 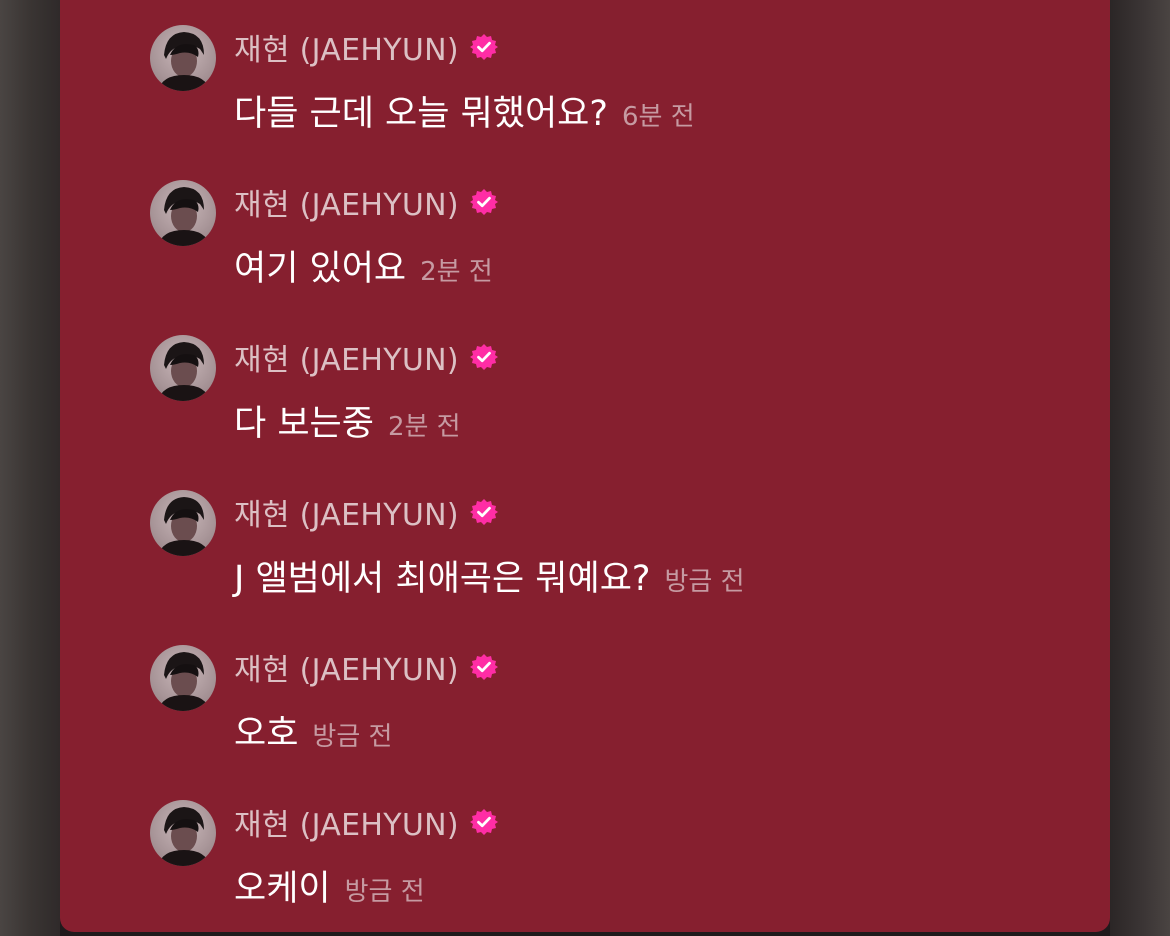 I want to click on message-timestamp: 6분 전, so click(x=658, y=117).